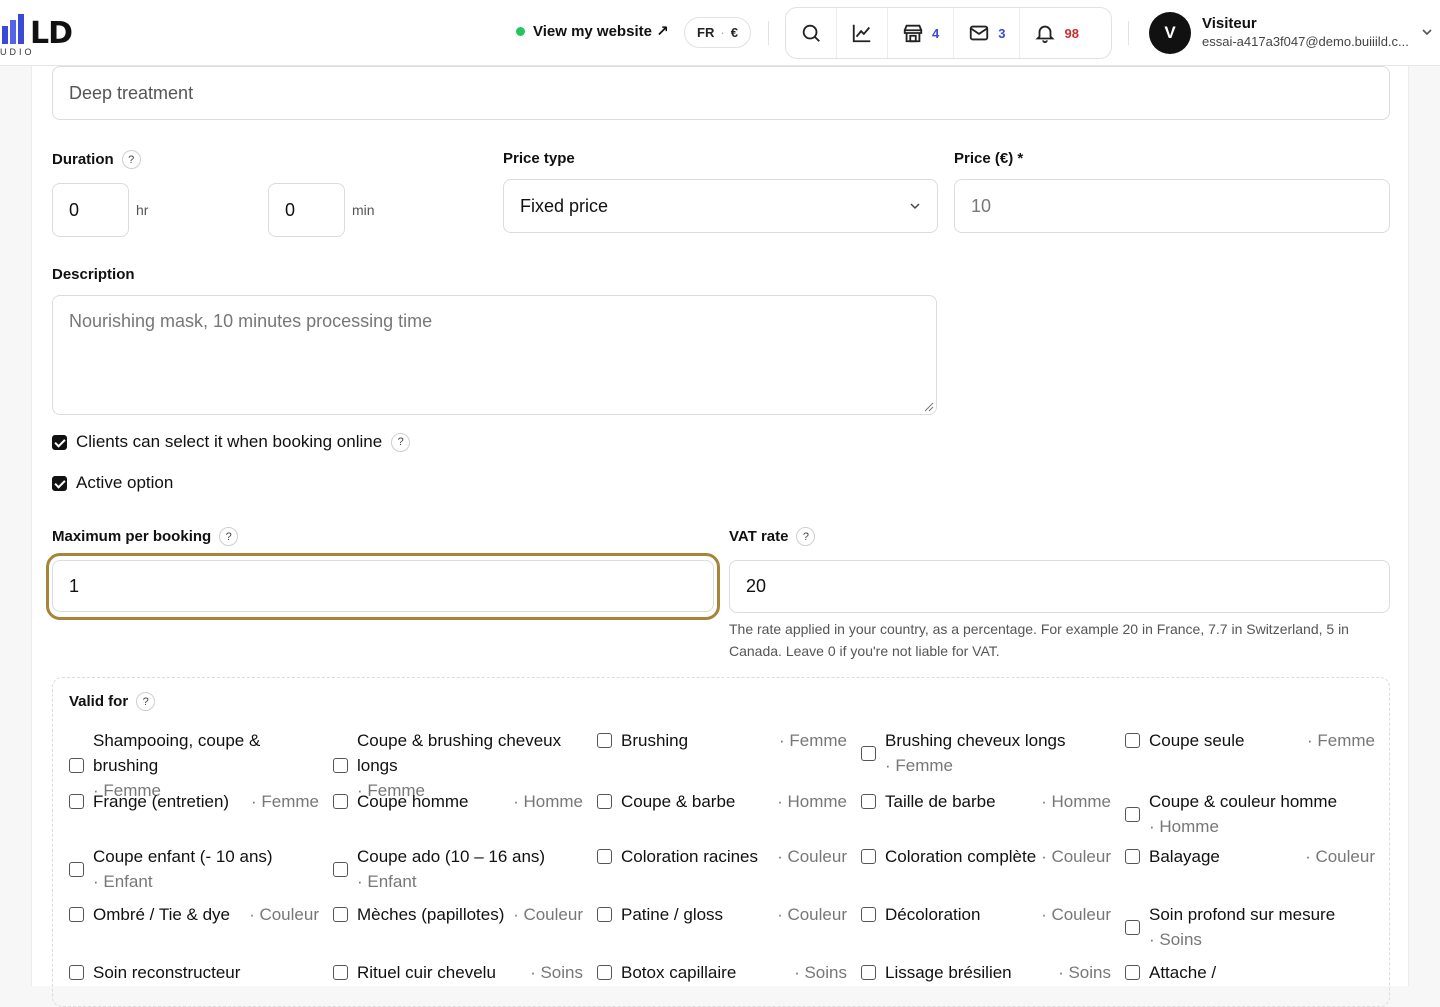  I want to click on avatar: V, so click(1170, 33).